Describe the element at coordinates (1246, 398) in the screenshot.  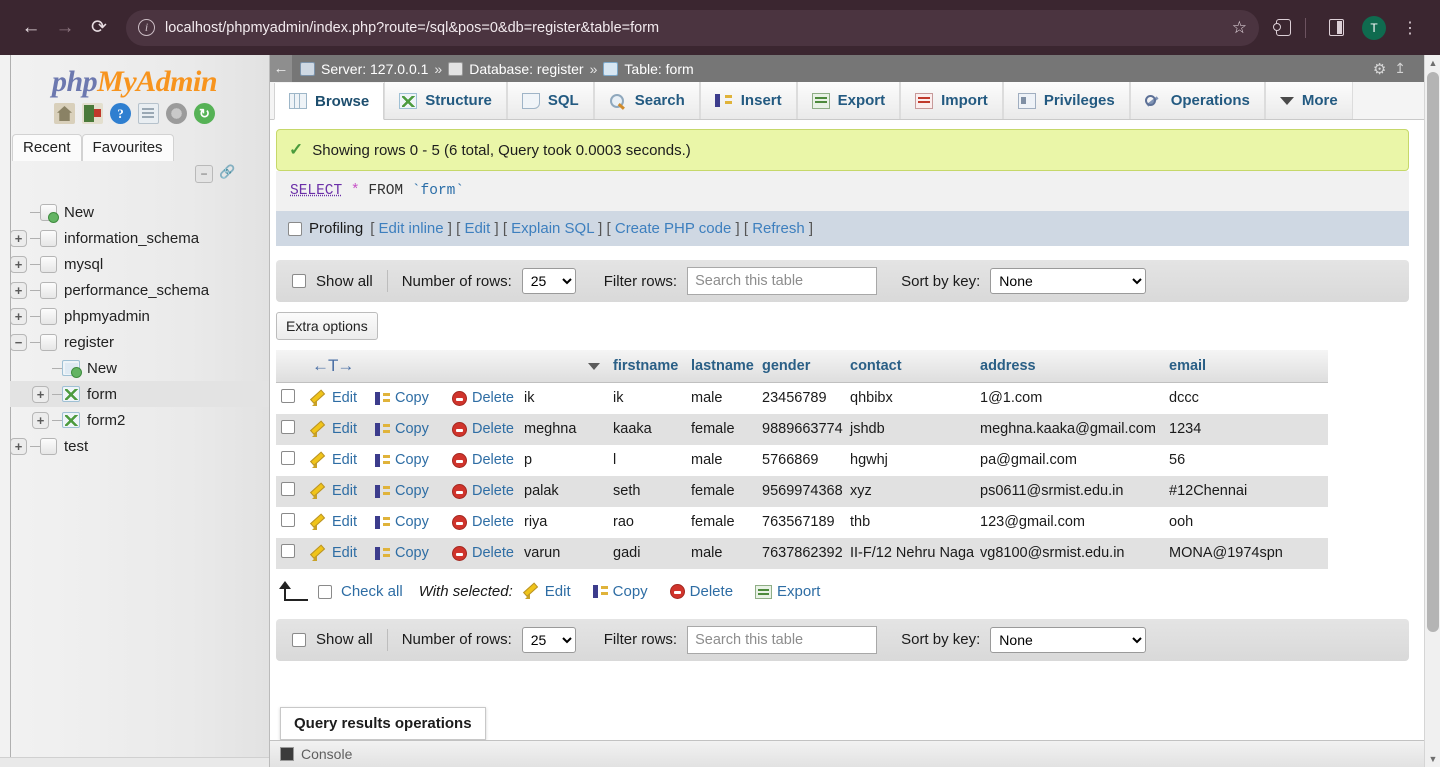
I see `cell-password: dccc` at that location.